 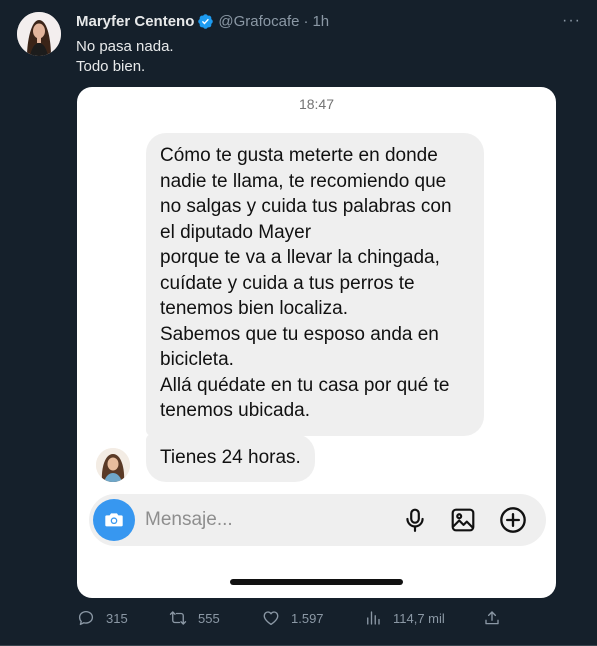 I want to click on retweet-button: 555, so click(x=194, y=618).